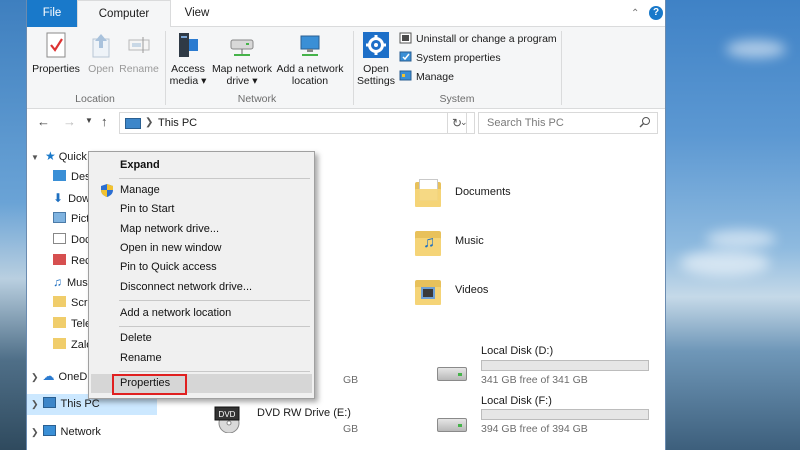 This screenshot has height=450, width=800. I want to click on access-media-label-2: media ▾, so click(188, 81).